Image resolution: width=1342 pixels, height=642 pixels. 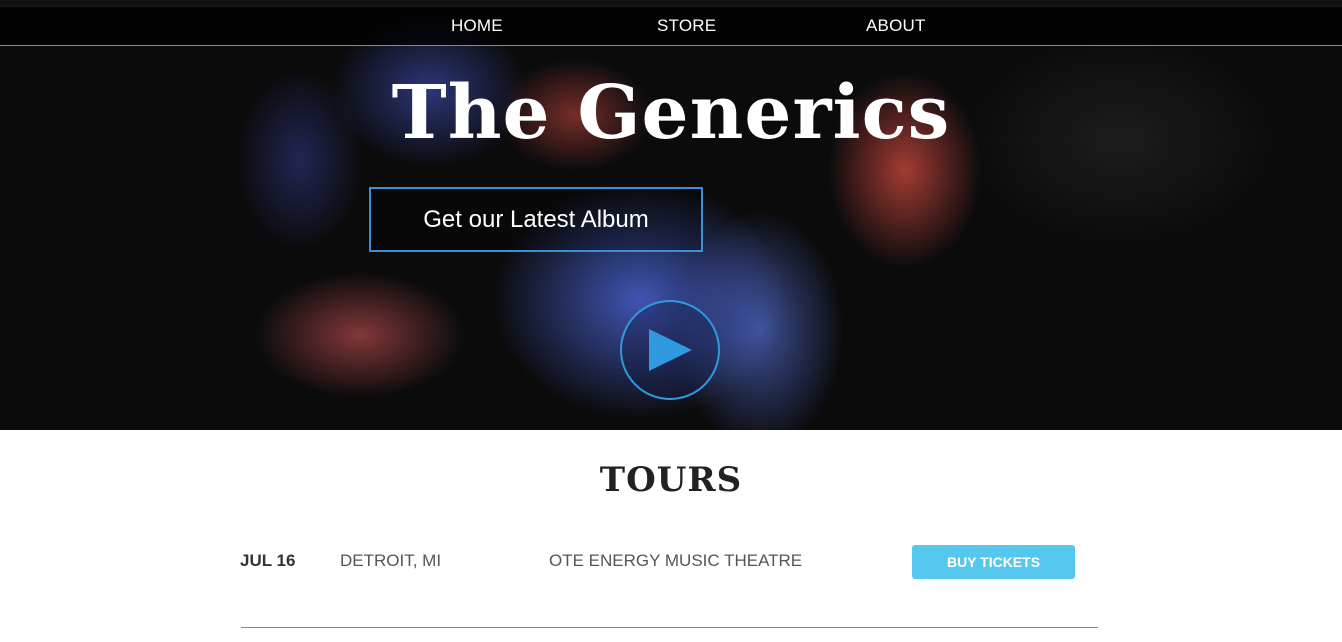 I want to click on latest-album-button: Get our Latest Album, so click(x=536, y=219).